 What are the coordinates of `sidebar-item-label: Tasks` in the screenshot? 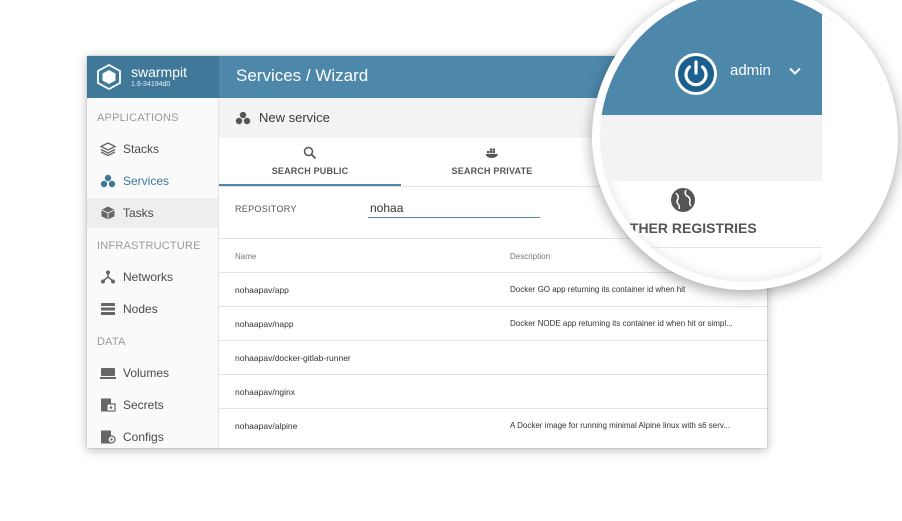 It's located at (138, 213).